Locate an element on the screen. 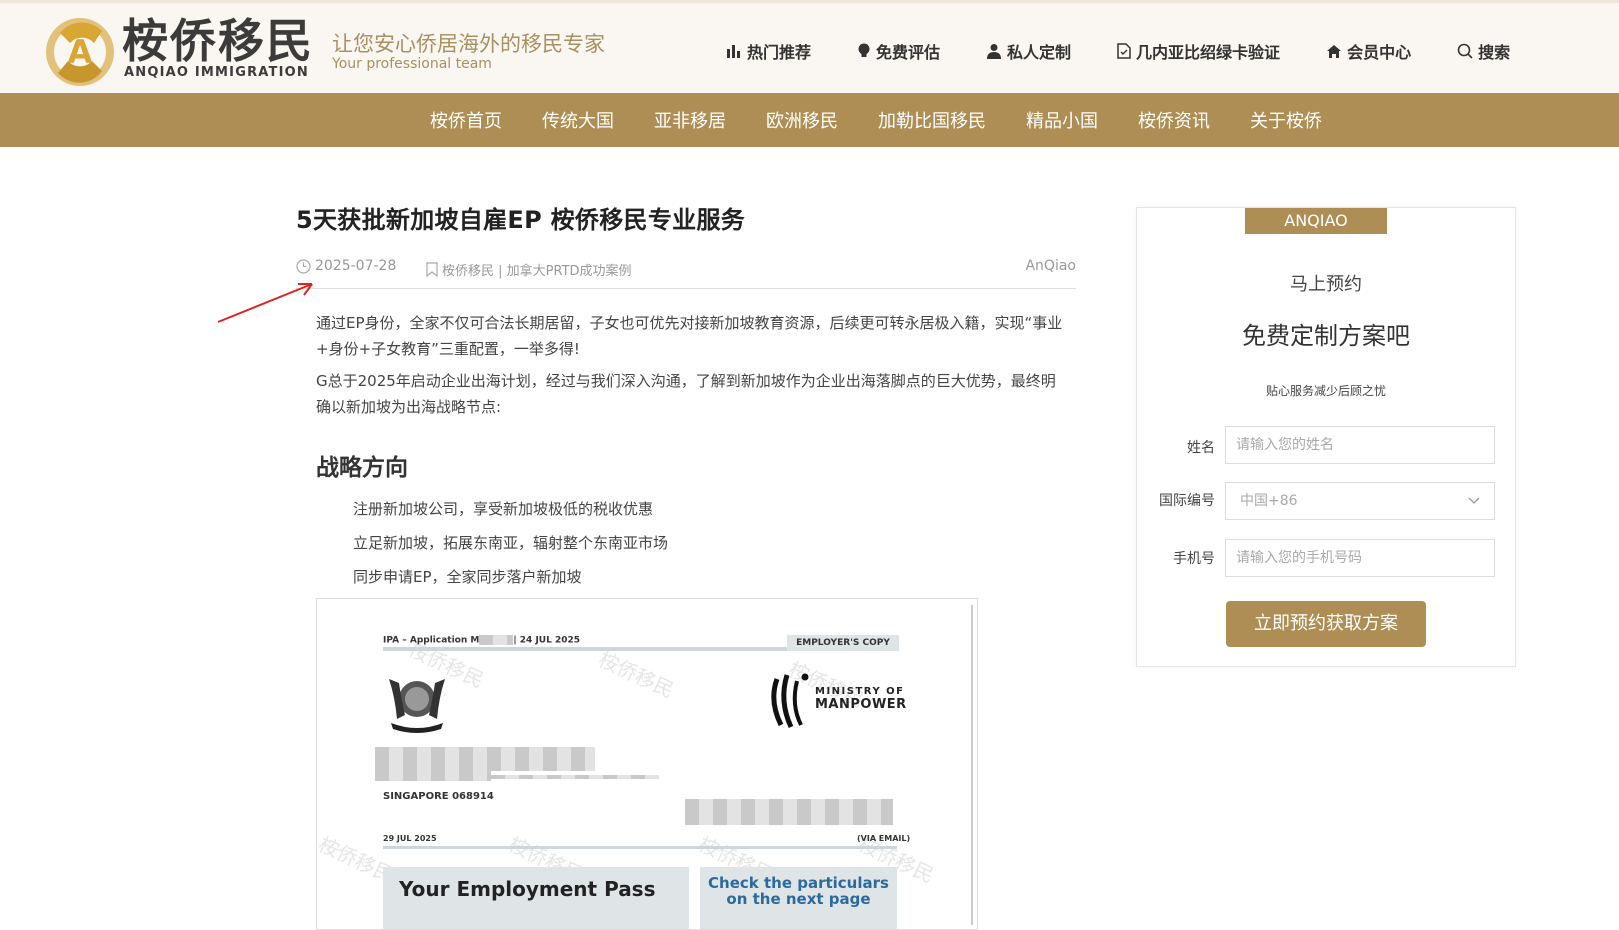 The width and height of the screenshot is (1619, 930). annotation-arrow-icon is located at coordinates (265, 303).